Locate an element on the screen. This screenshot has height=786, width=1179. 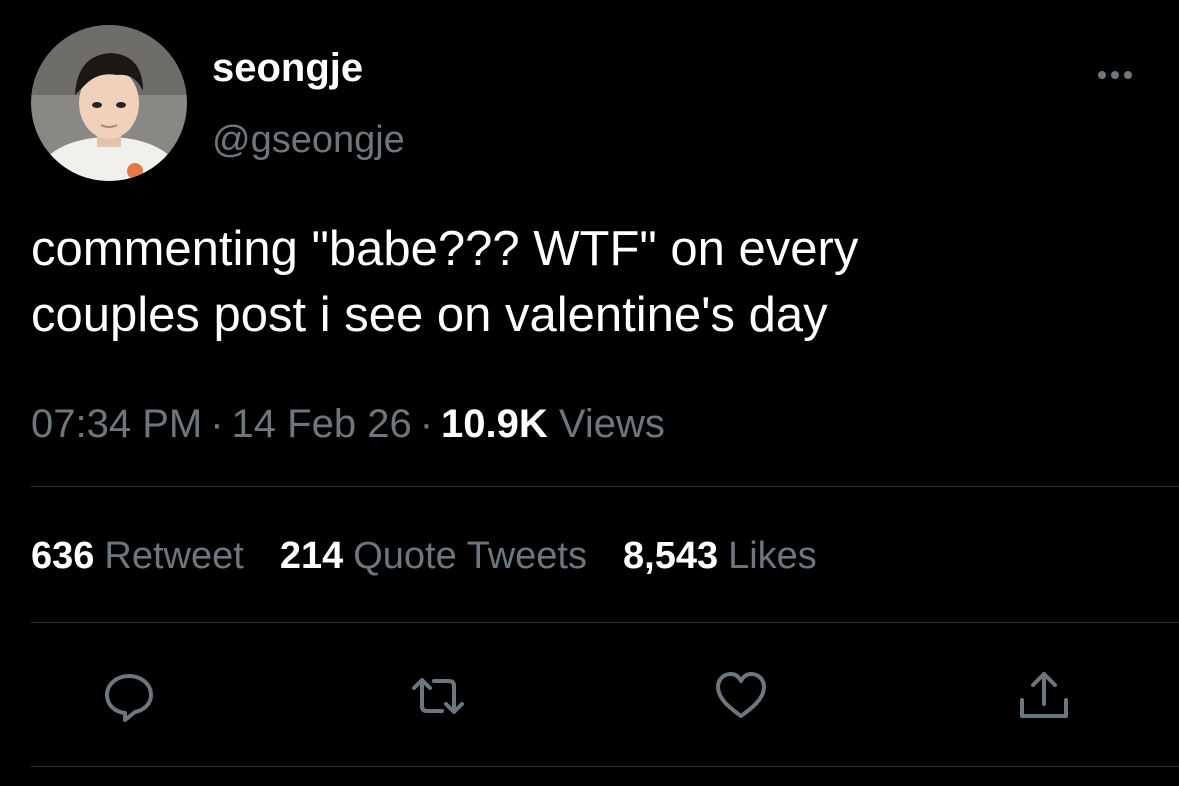
likes-count: 8,543 is located at coordinates (671, 556).